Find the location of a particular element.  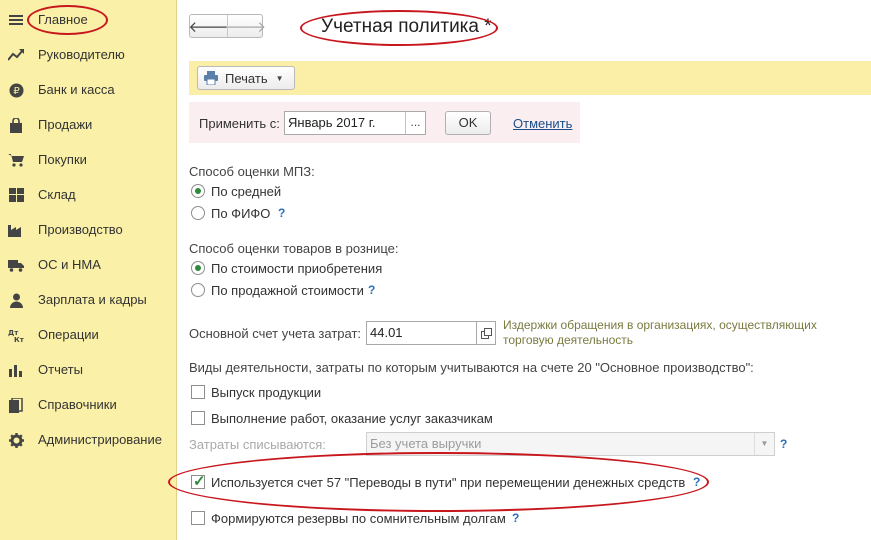

sidebar-item-label: Банк и касса is located at coordinates (76, 89).